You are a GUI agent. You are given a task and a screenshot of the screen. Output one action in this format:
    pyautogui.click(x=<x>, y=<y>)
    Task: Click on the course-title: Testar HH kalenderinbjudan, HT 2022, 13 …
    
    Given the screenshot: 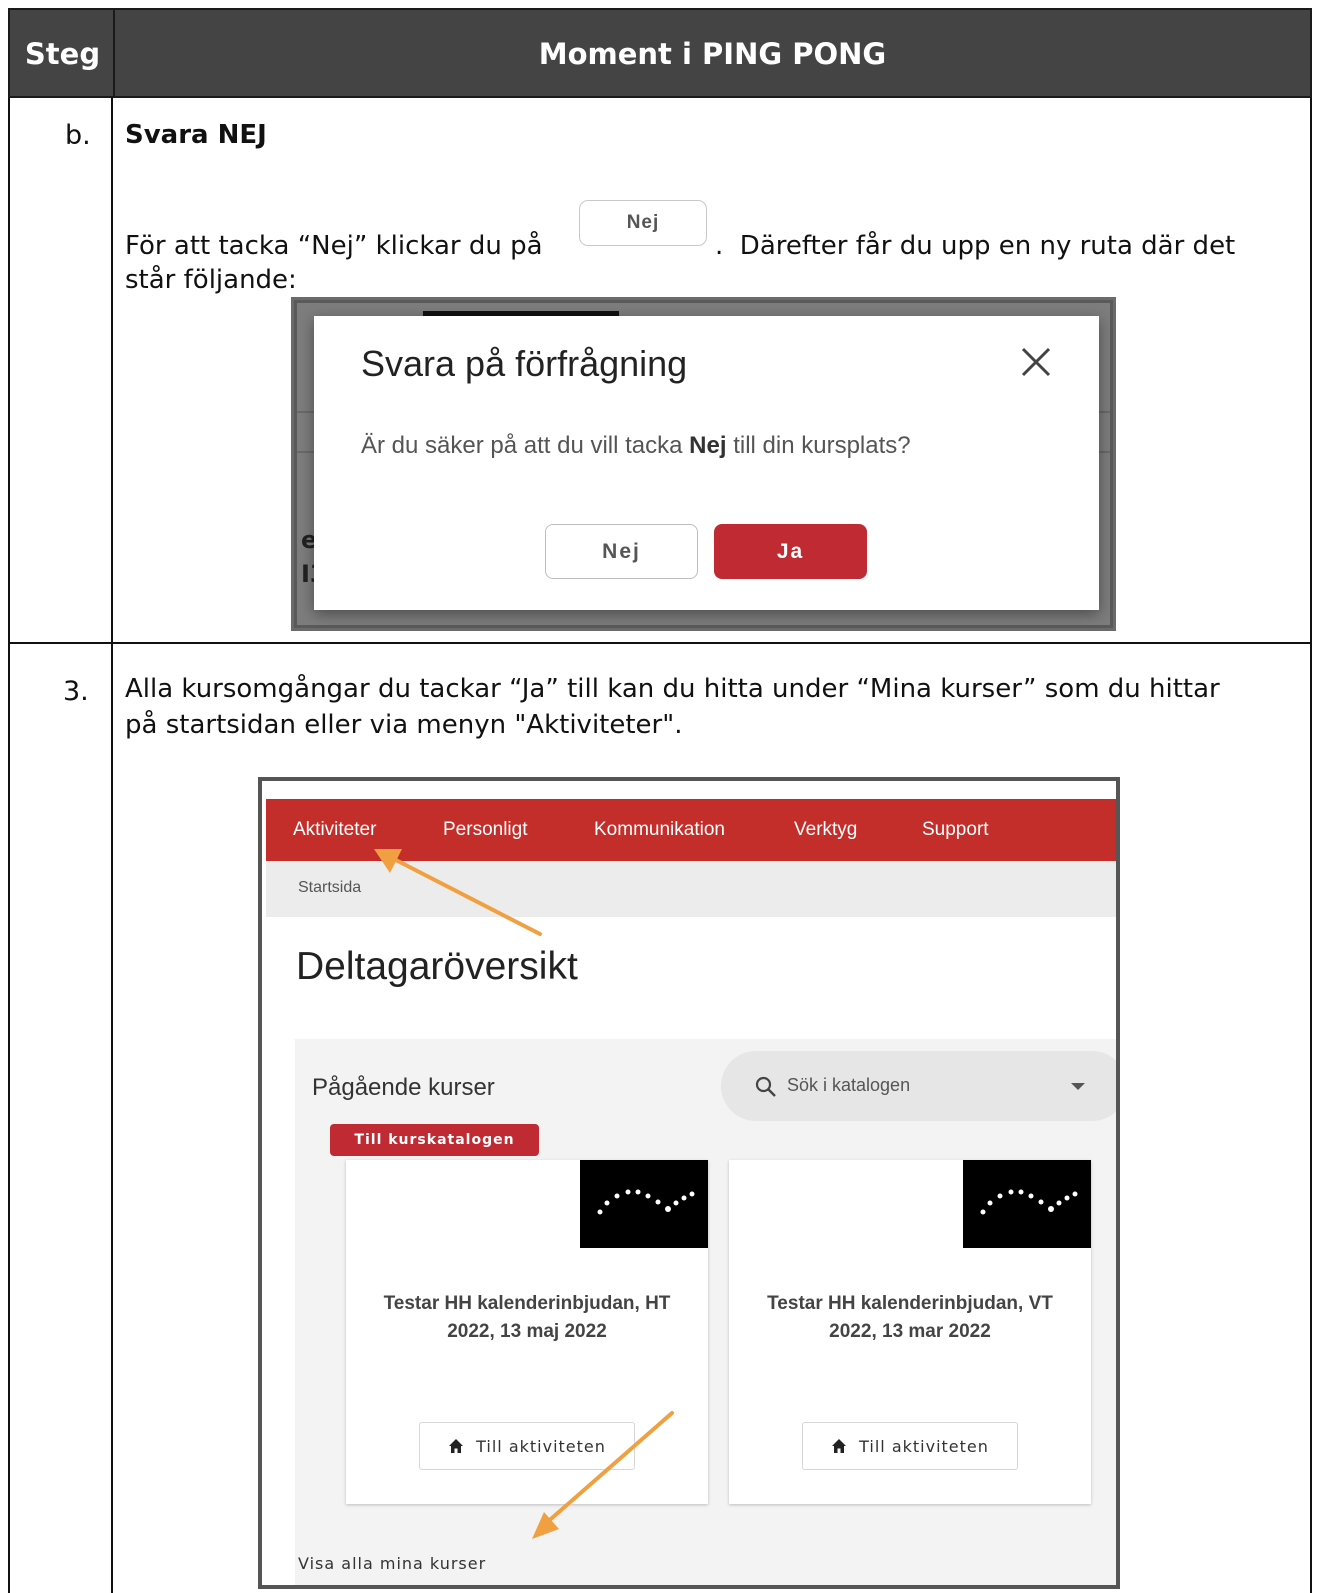 What is the action you would take?
    pyautogui.click(x=527, y=1317)
    